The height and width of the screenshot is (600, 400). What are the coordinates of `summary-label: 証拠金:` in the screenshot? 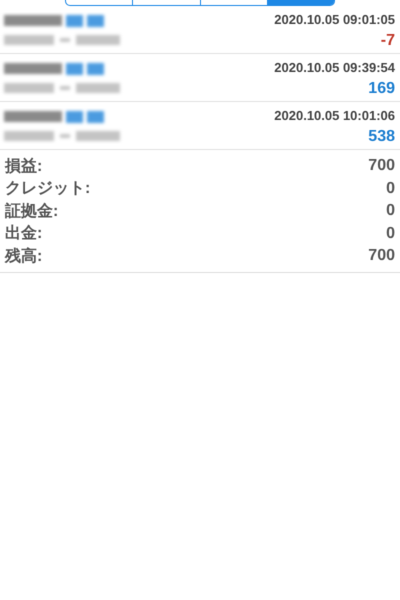 It's located at (31, 211).